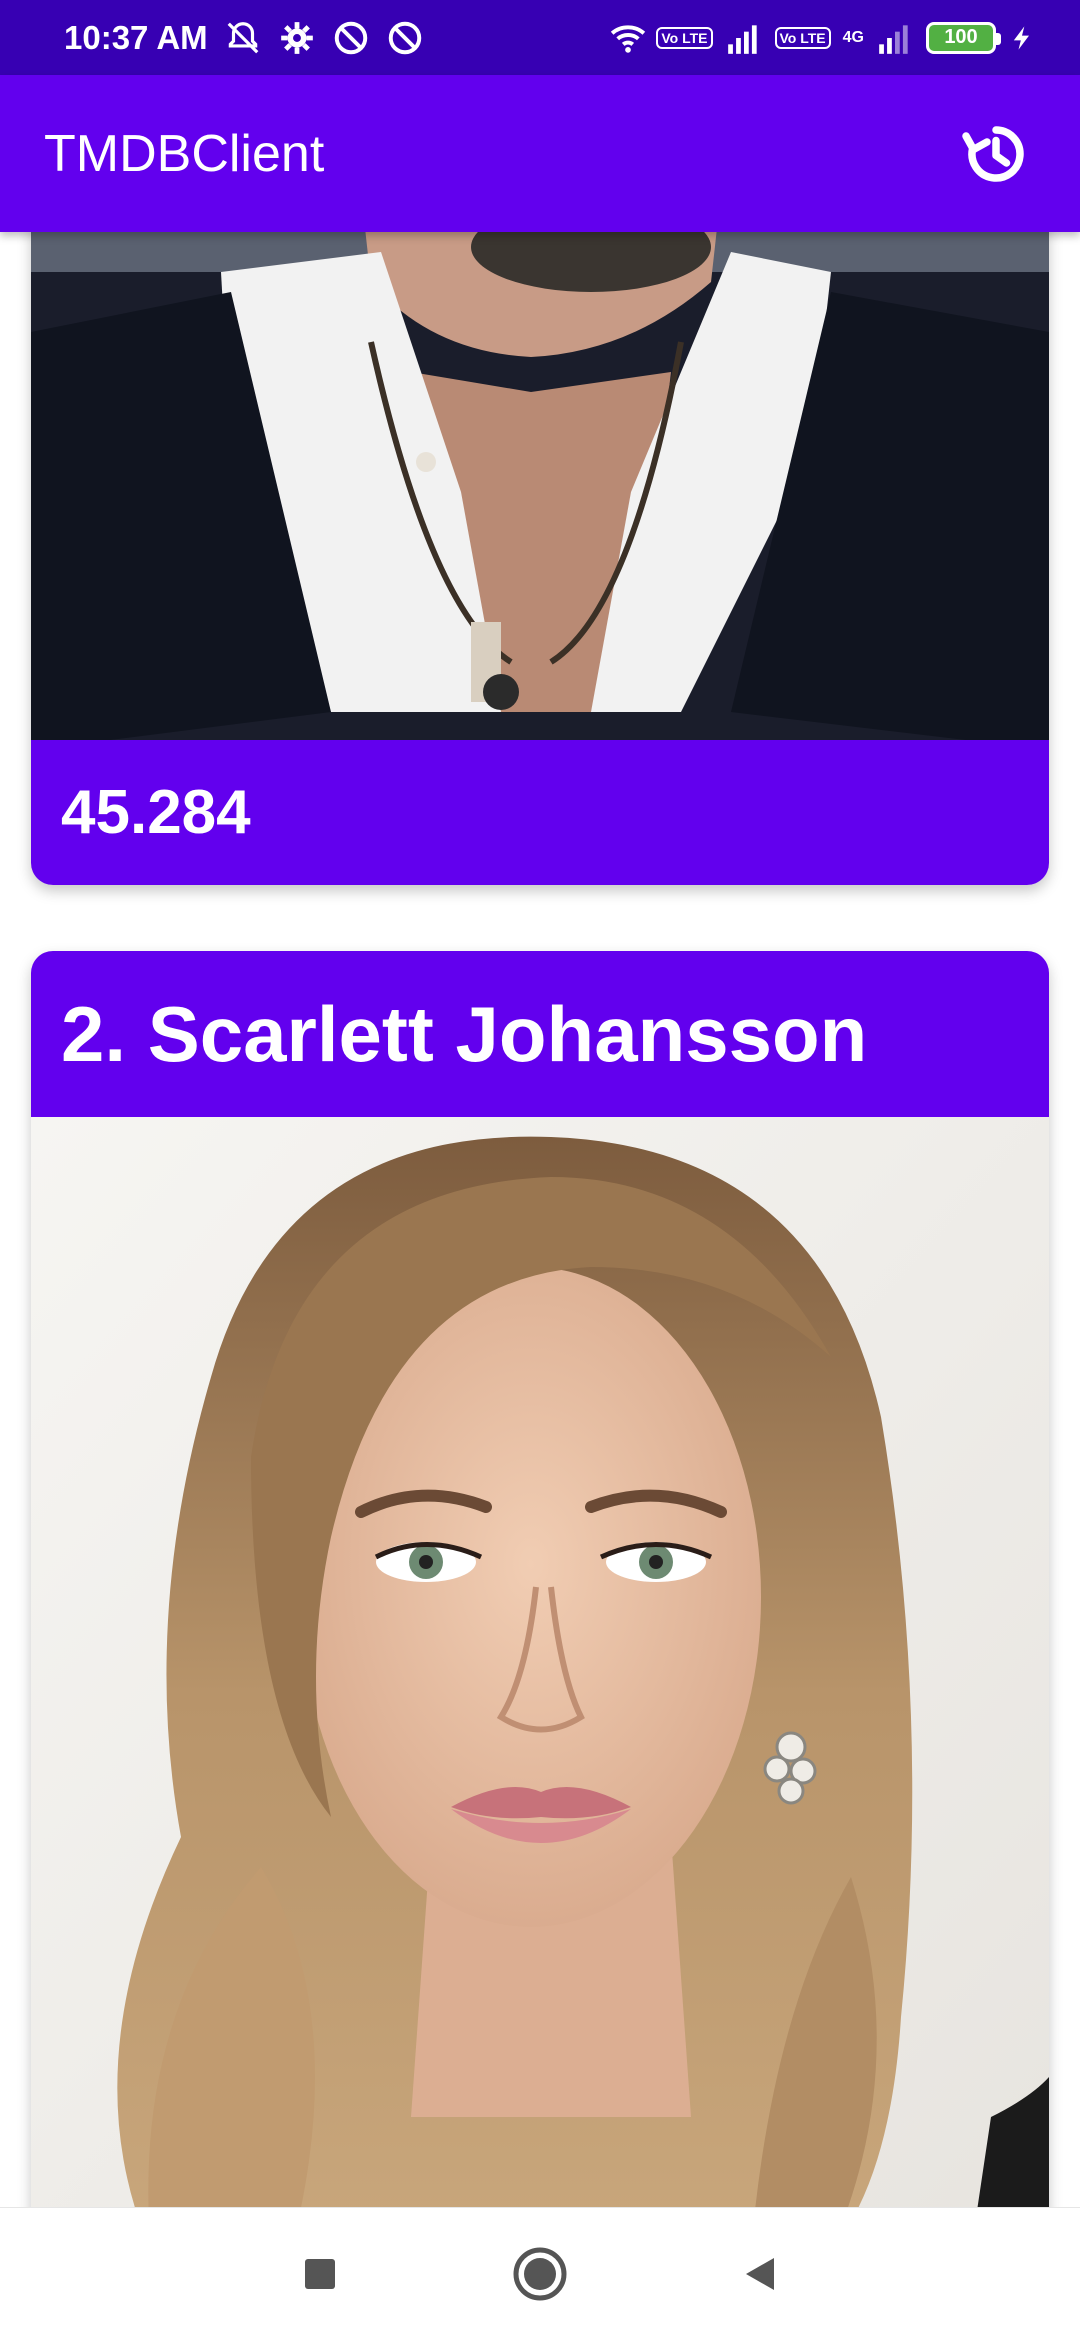 This screenshot has width=1080, height=2340. Describe the element at coordinates (802, 37) in the screenshot. I see `volte-chip-2: Vo LTE` at that location.